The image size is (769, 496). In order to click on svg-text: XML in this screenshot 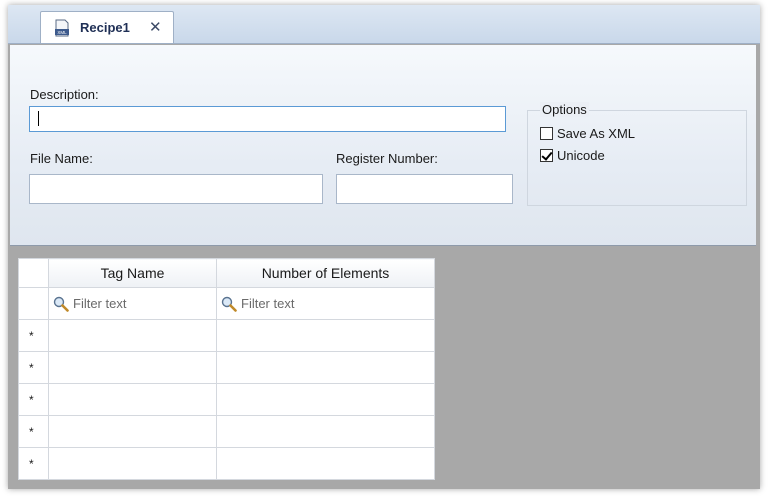, I will do `click(62, 32)`.